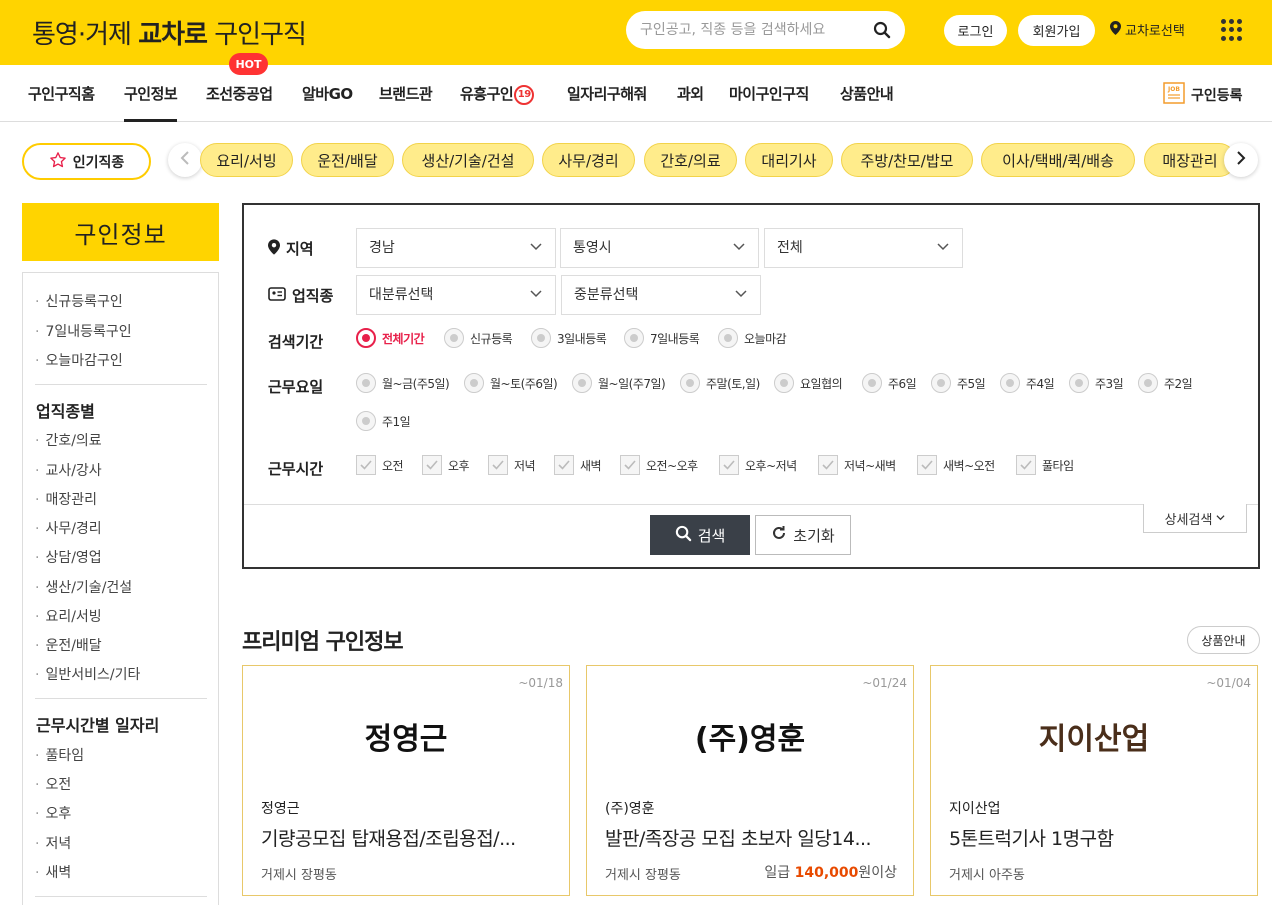  I want to click on nav-tutoring: 과외, so click(690, 93).